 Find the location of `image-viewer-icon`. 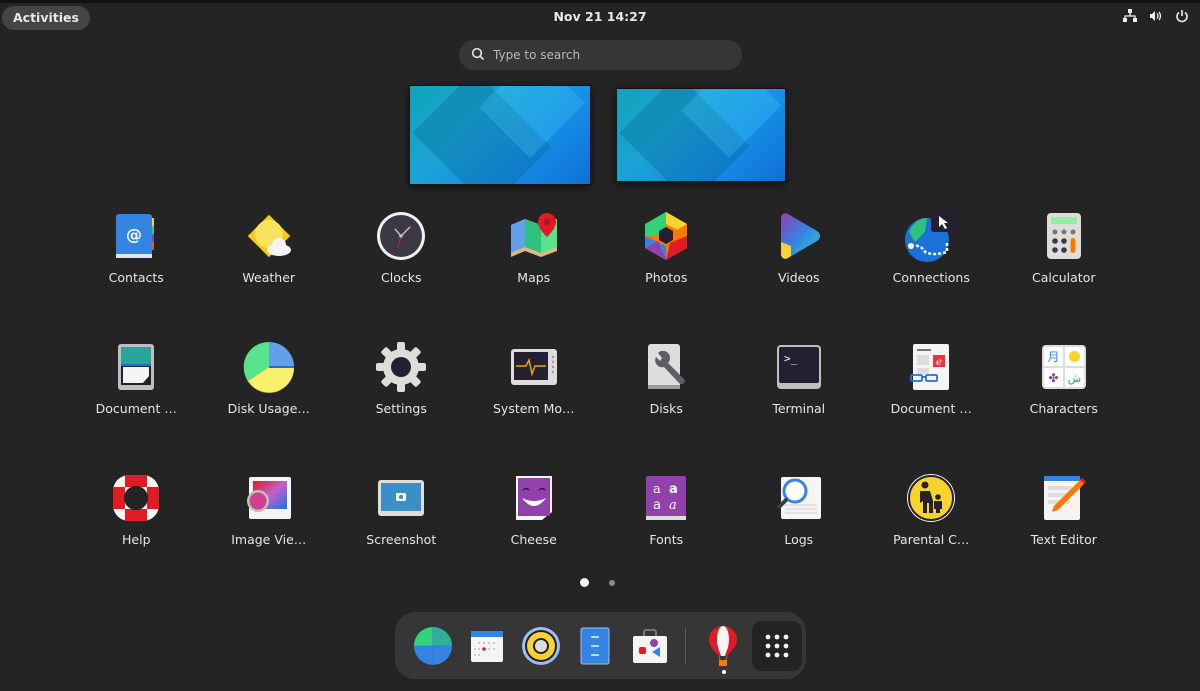

image-viewer-icon is located at coordinates (269, 498).